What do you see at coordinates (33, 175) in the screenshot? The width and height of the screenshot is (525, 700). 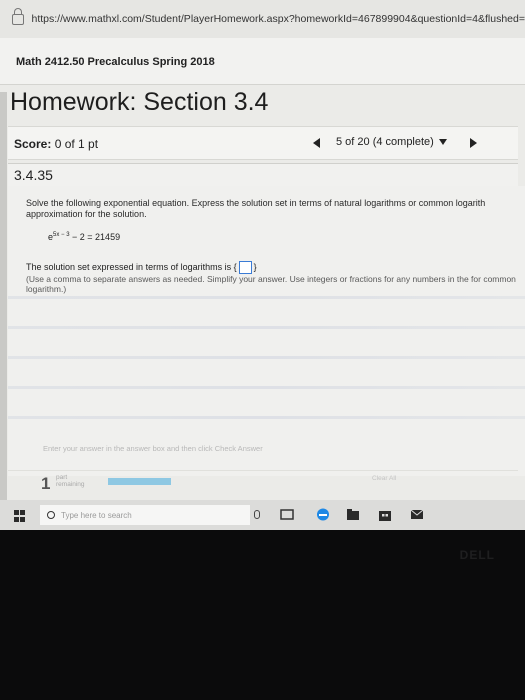 I see `question-id: 3.4.35` at bounding box center [33, 175].